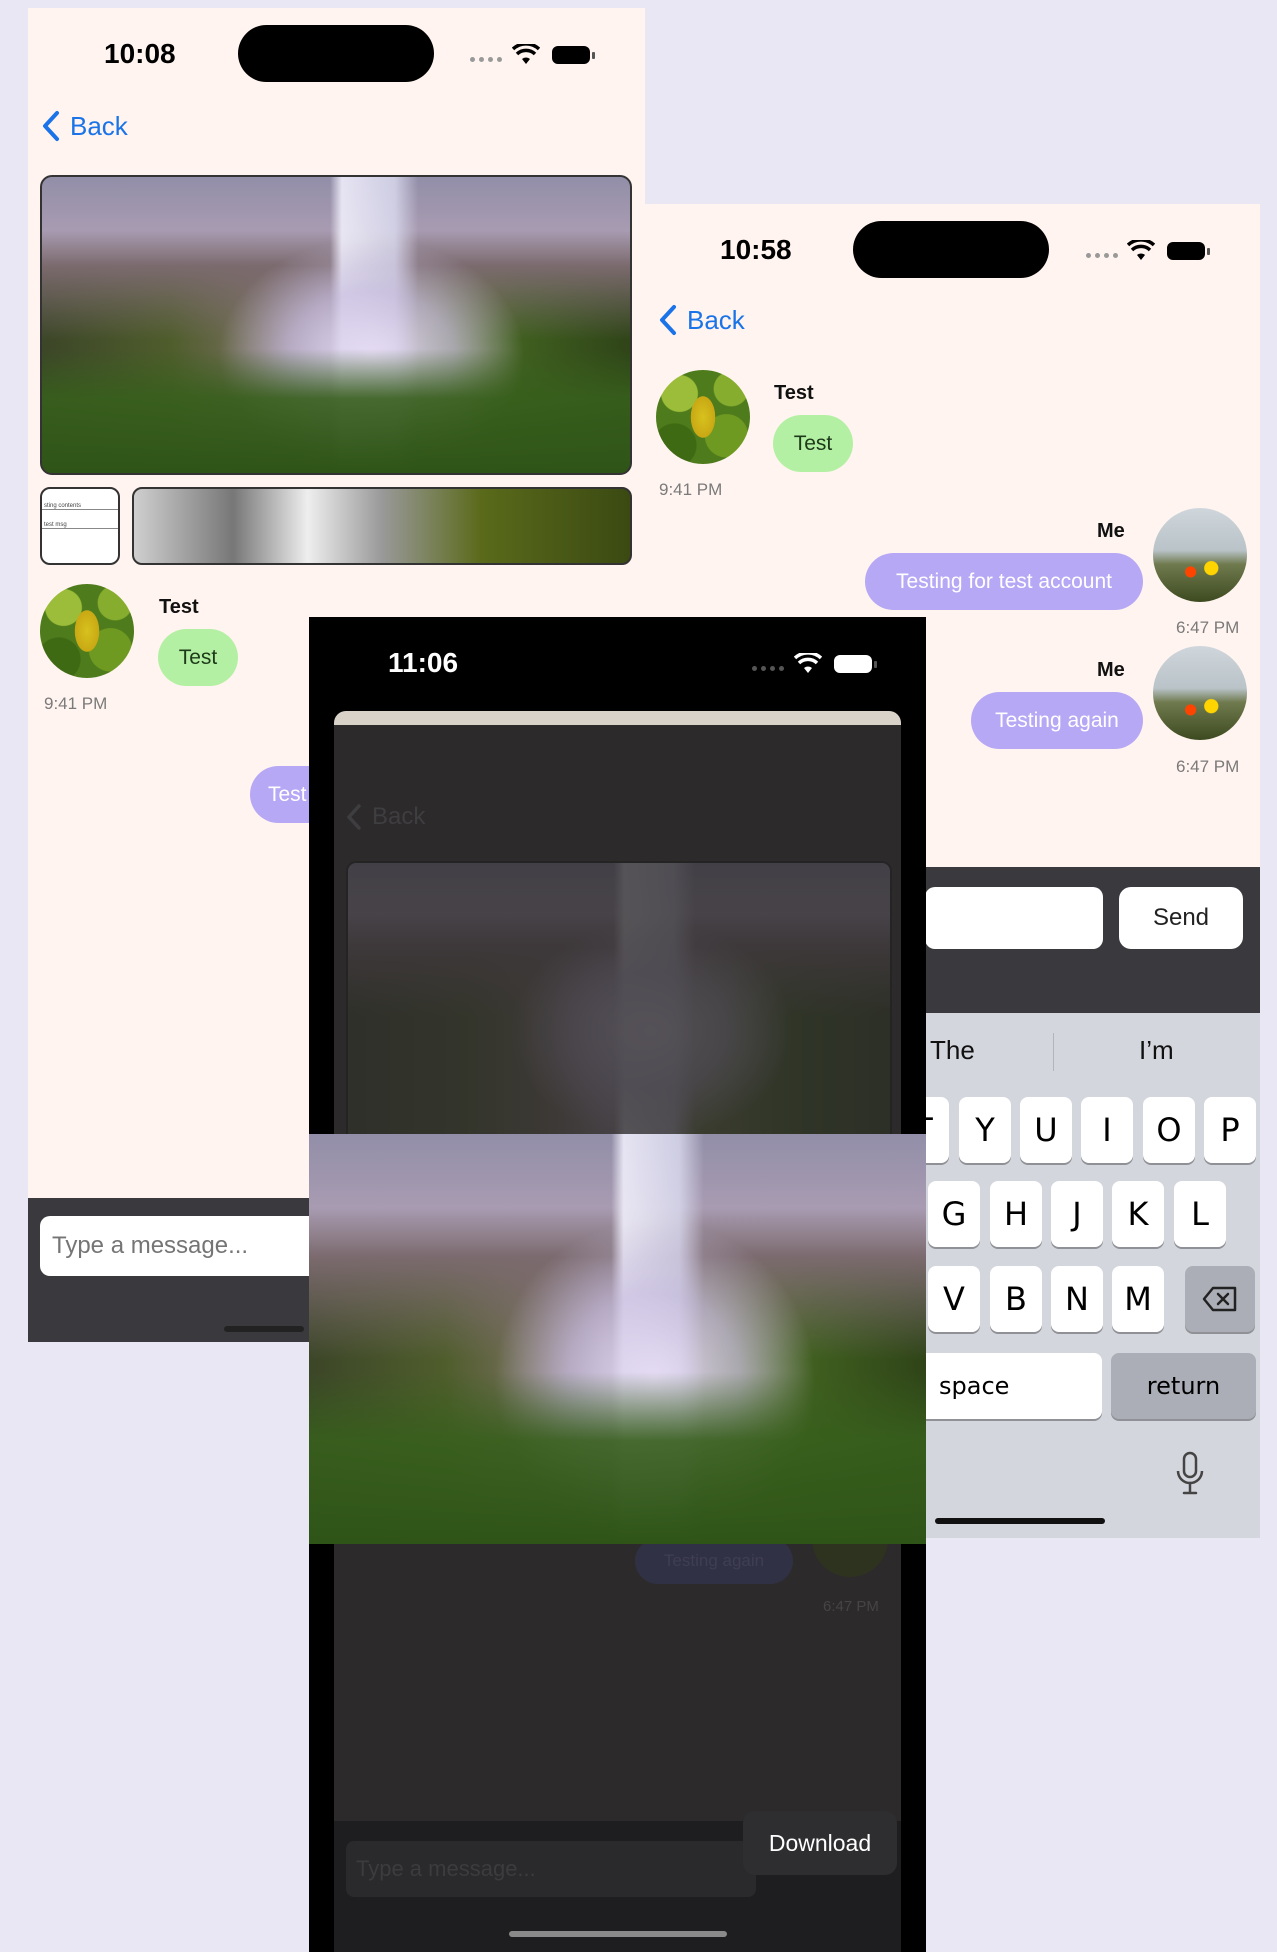 The height and width of the screenshot is (1952, 1277). Describe the element at coordinates (1190, 1474) in the screenshot. I see `microphone-icon` at that location.